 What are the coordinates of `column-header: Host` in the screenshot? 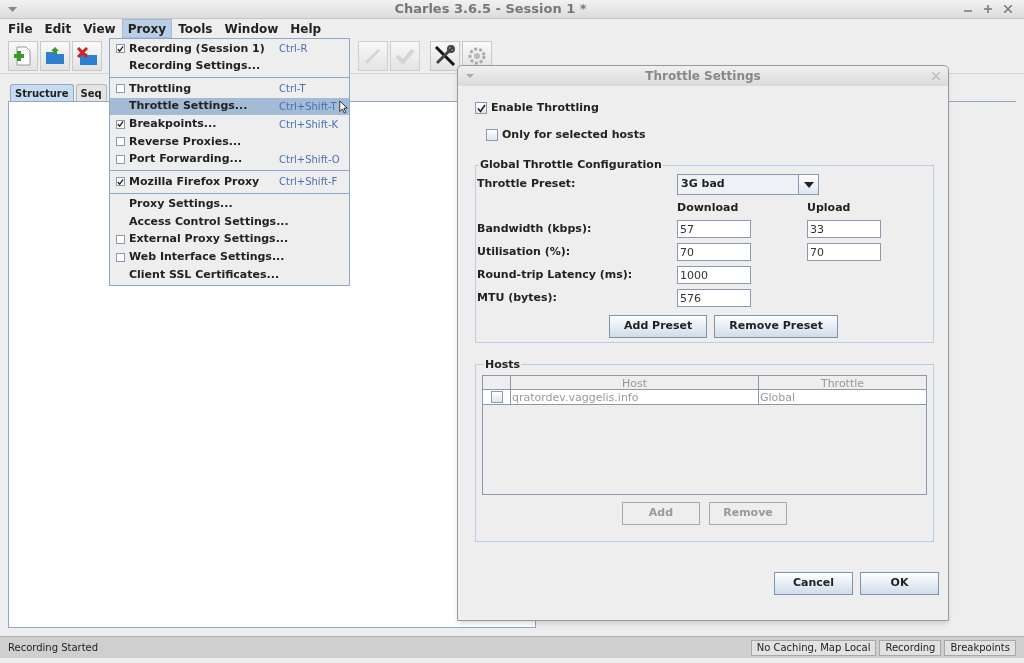 It's located at (635, 382).